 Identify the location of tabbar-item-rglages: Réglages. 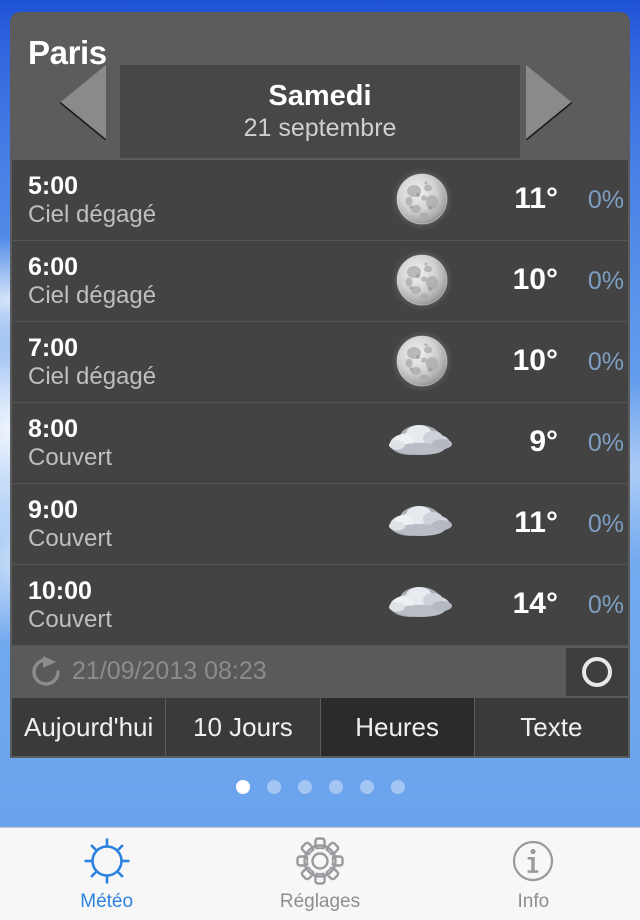
(319, 874).